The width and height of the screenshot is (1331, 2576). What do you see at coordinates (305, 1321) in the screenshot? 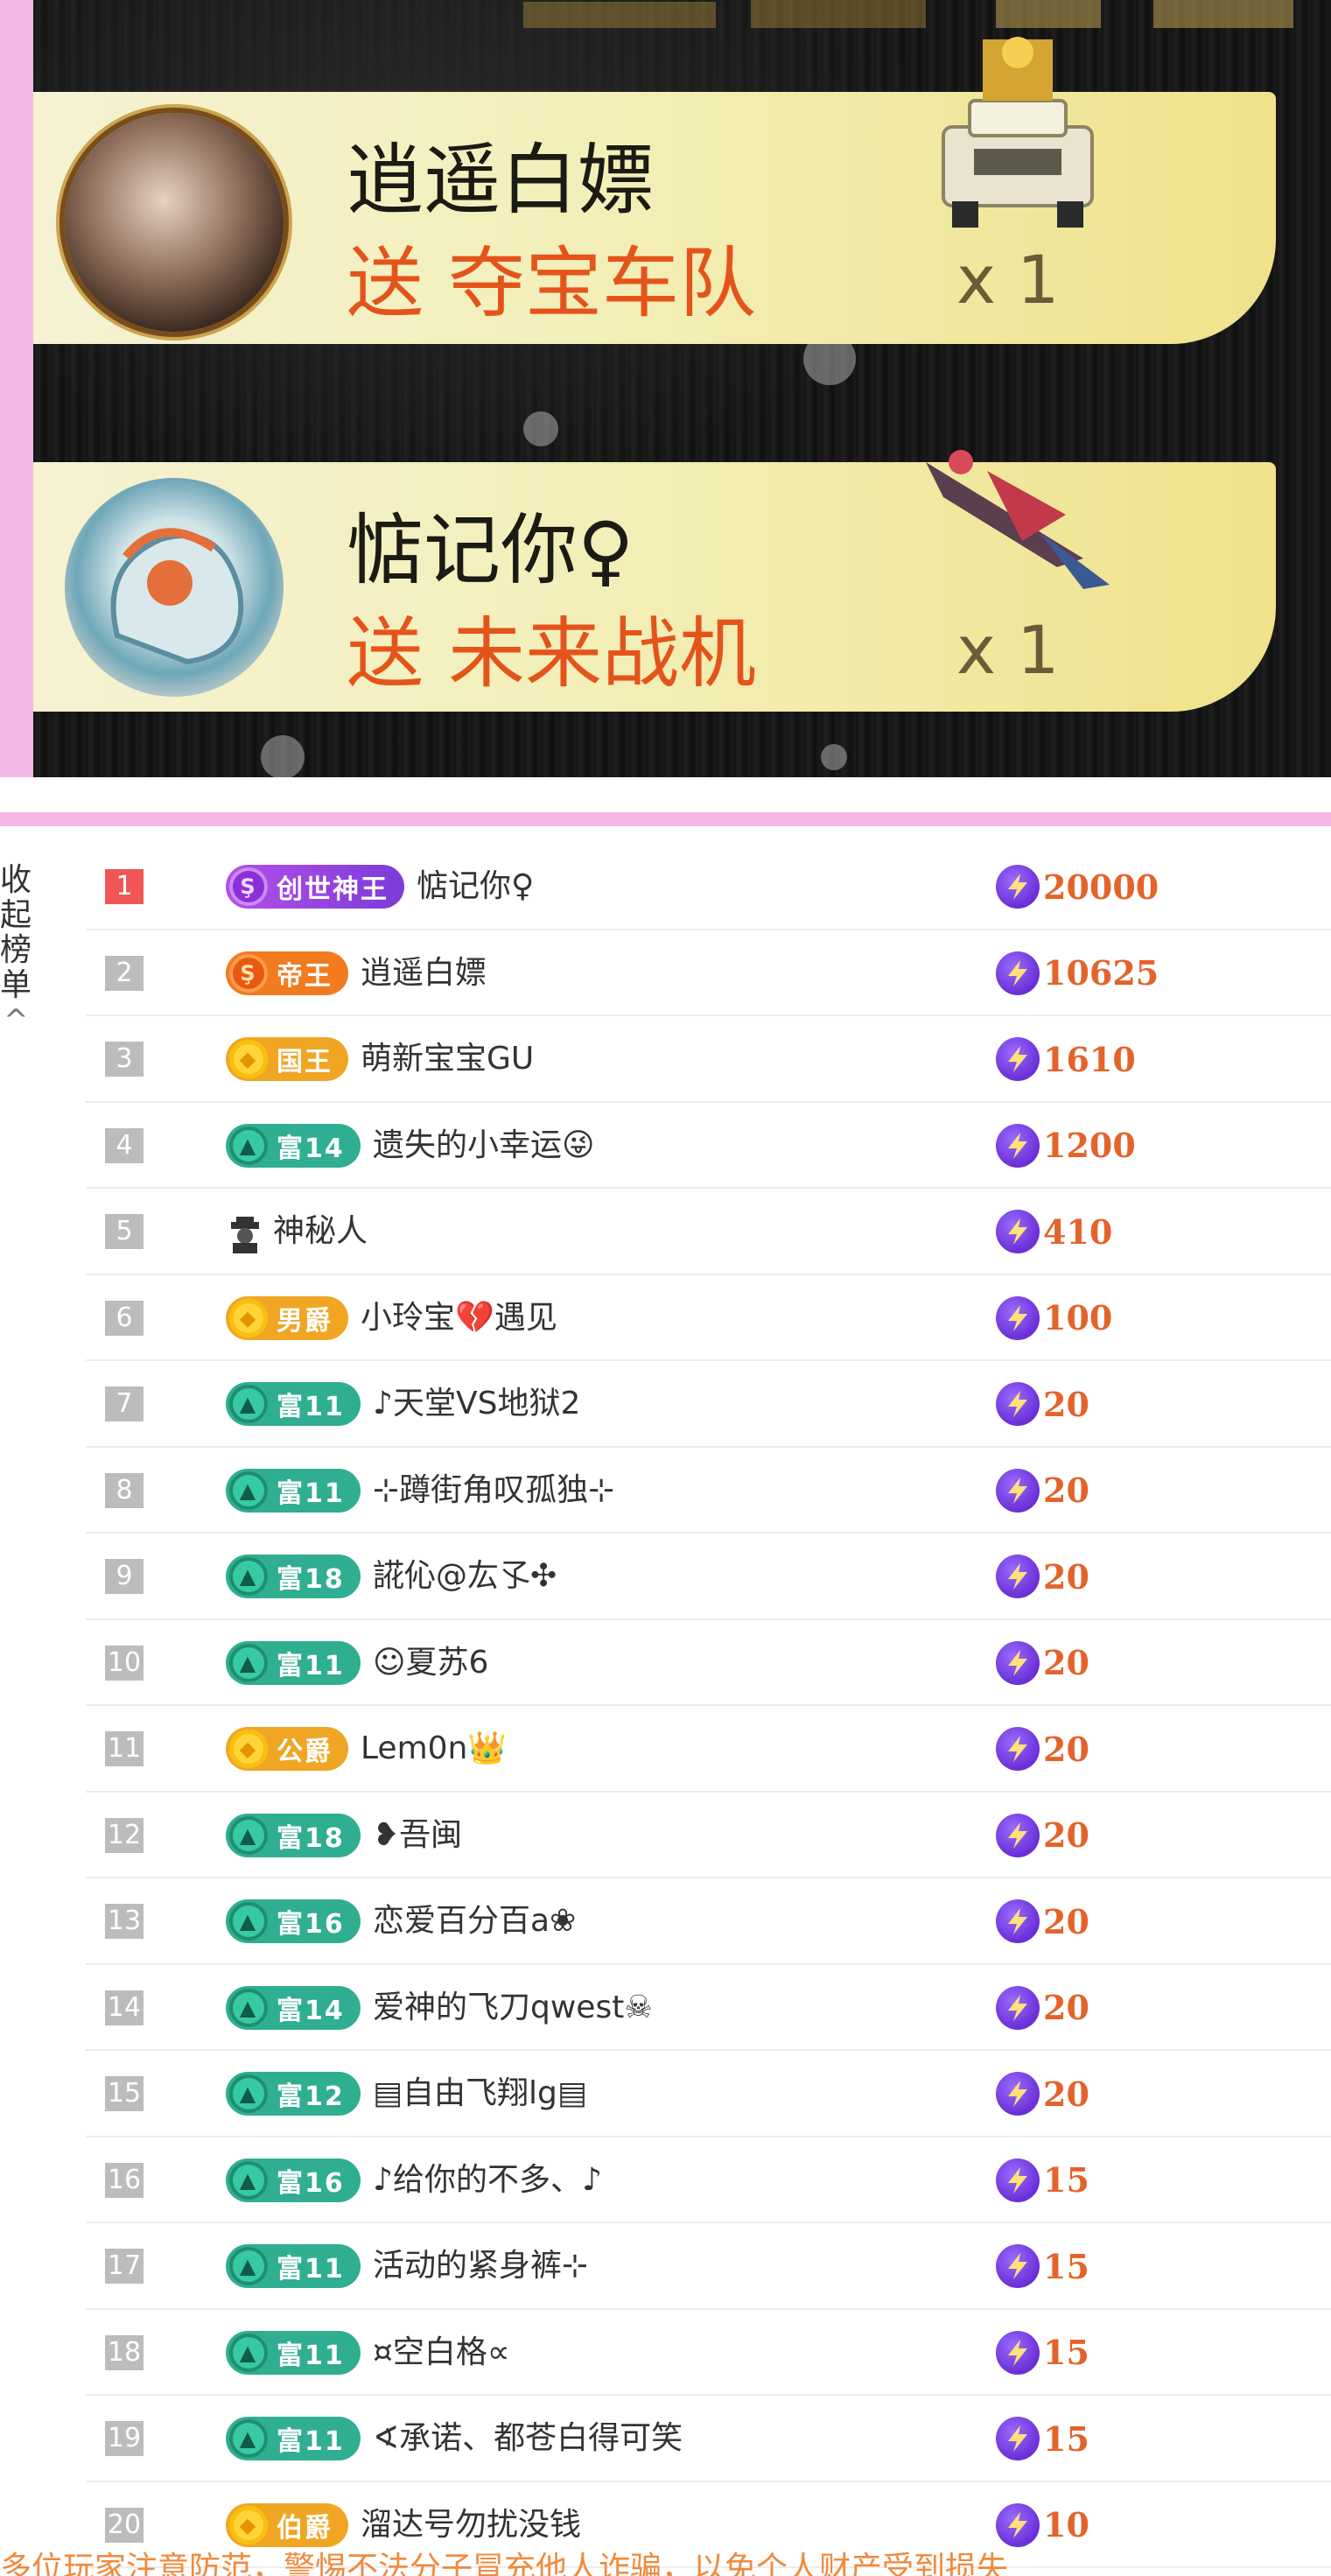
I see `badge-label: 男爵` at bounding box center [305, 1321].